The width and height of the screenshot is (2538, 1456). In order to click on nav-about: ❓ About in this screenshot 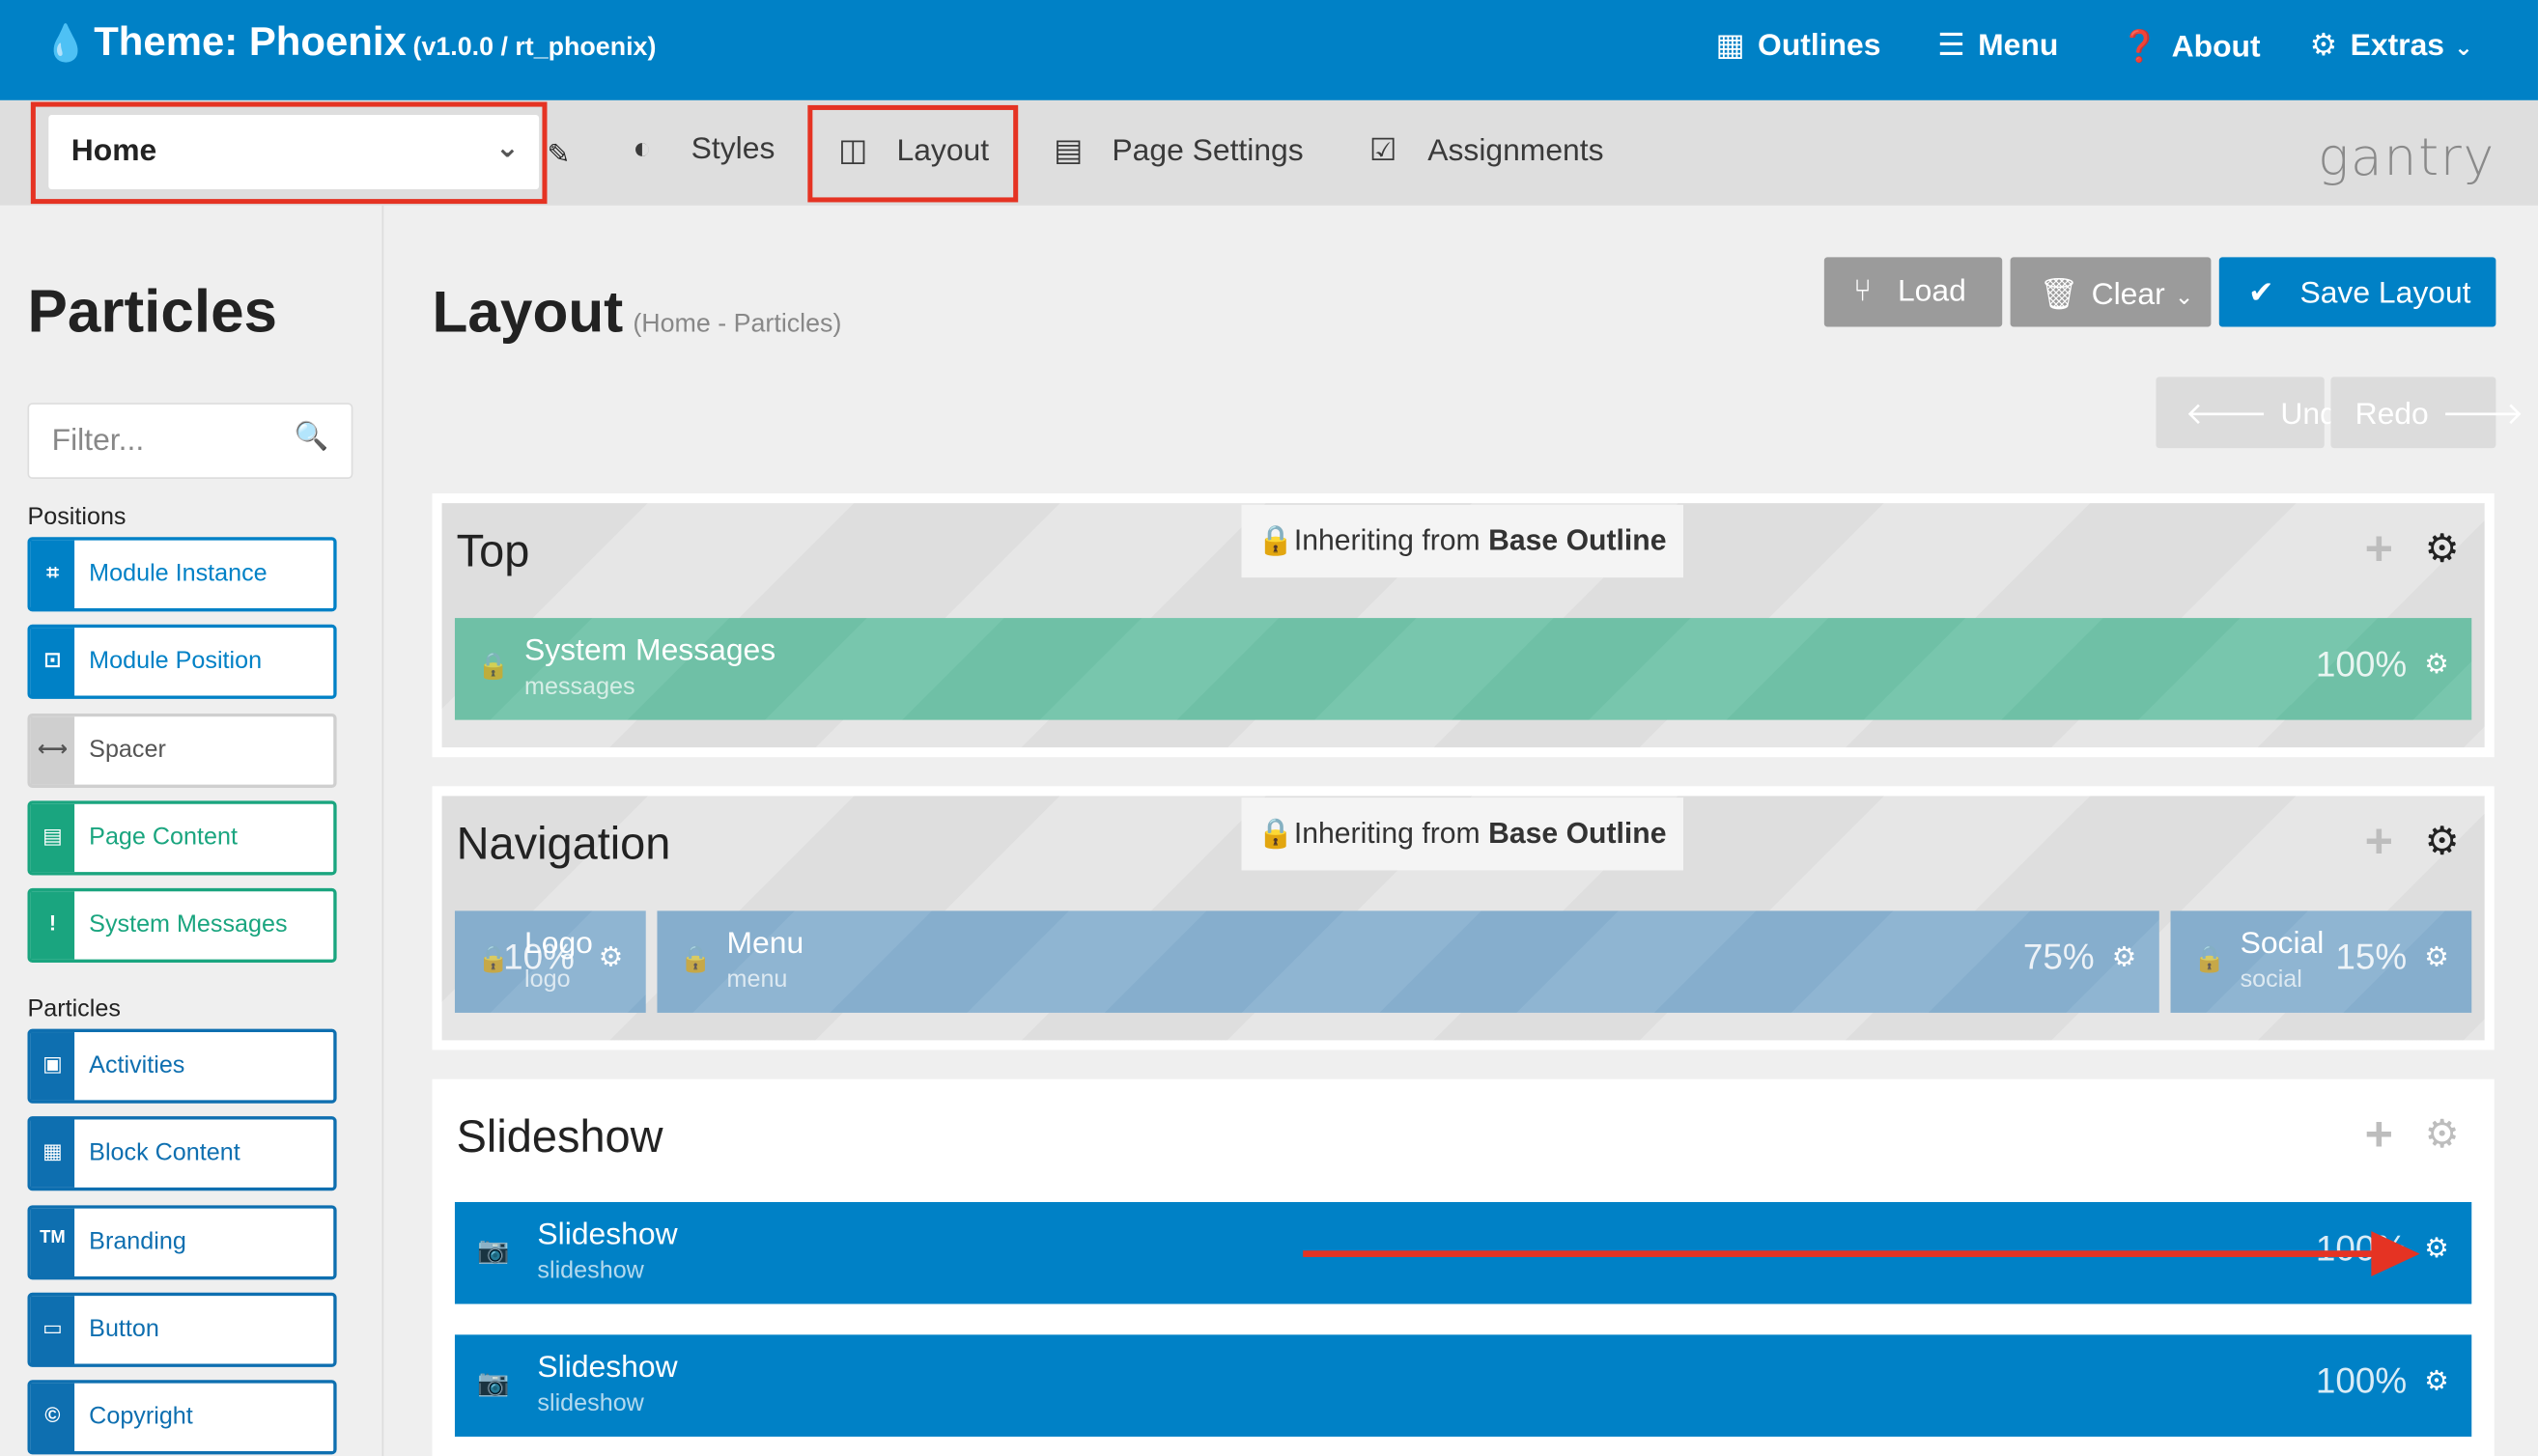, I will do `click(2191, 47)`.